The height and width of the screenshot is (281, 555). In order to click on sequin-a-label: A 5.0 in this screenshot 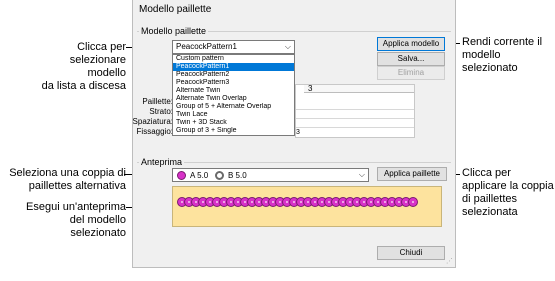, I will do `click(199, 175)`.